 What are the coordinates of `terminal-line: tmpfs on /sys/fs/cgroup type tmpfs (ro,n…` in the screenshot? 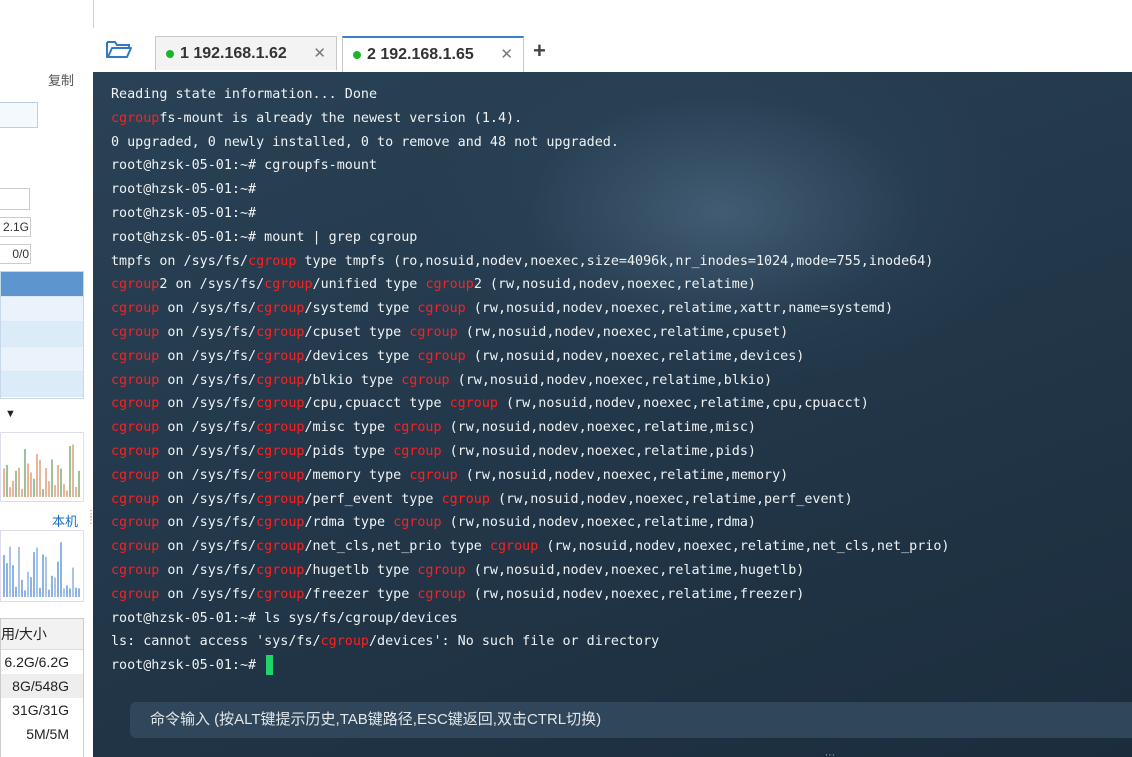 It's located at (522, 261).